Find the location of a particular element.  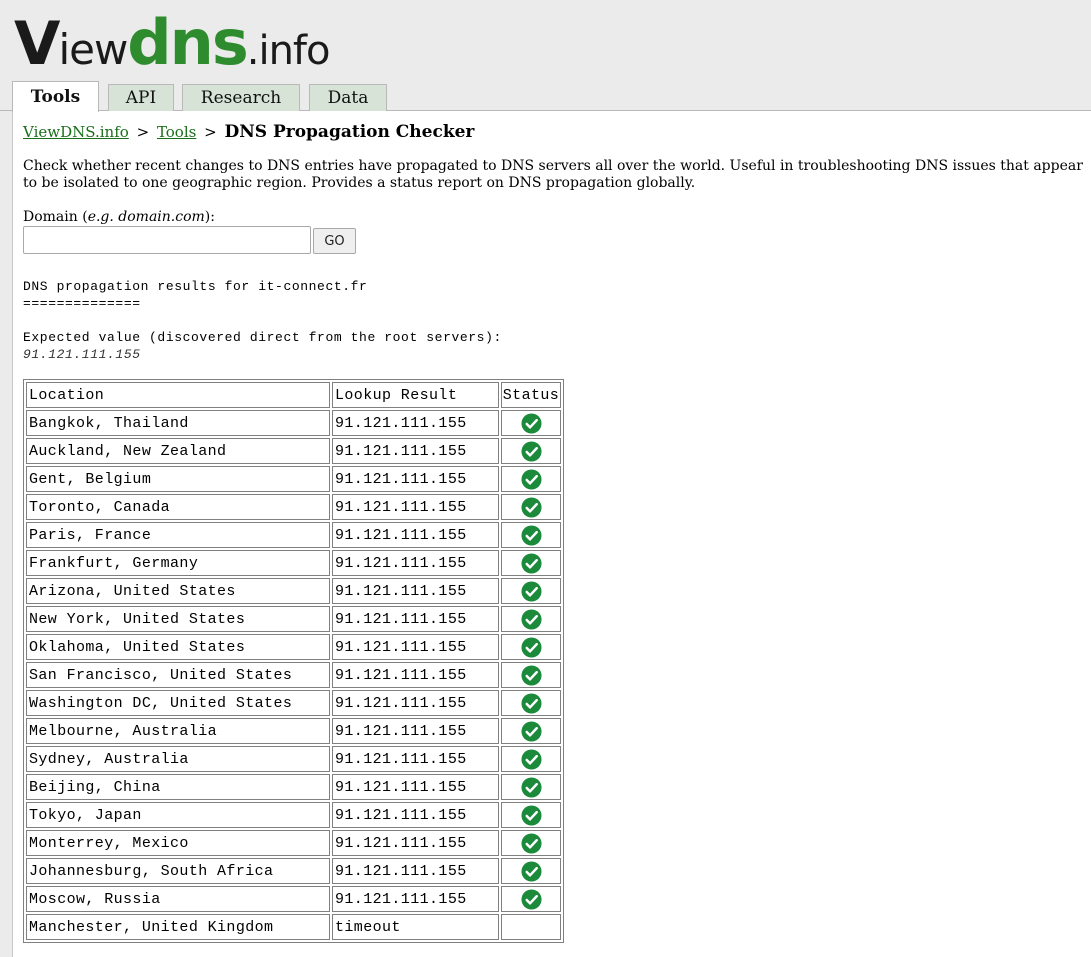

location-cell: Sydney, Australia is located at coordinates (178, 759).